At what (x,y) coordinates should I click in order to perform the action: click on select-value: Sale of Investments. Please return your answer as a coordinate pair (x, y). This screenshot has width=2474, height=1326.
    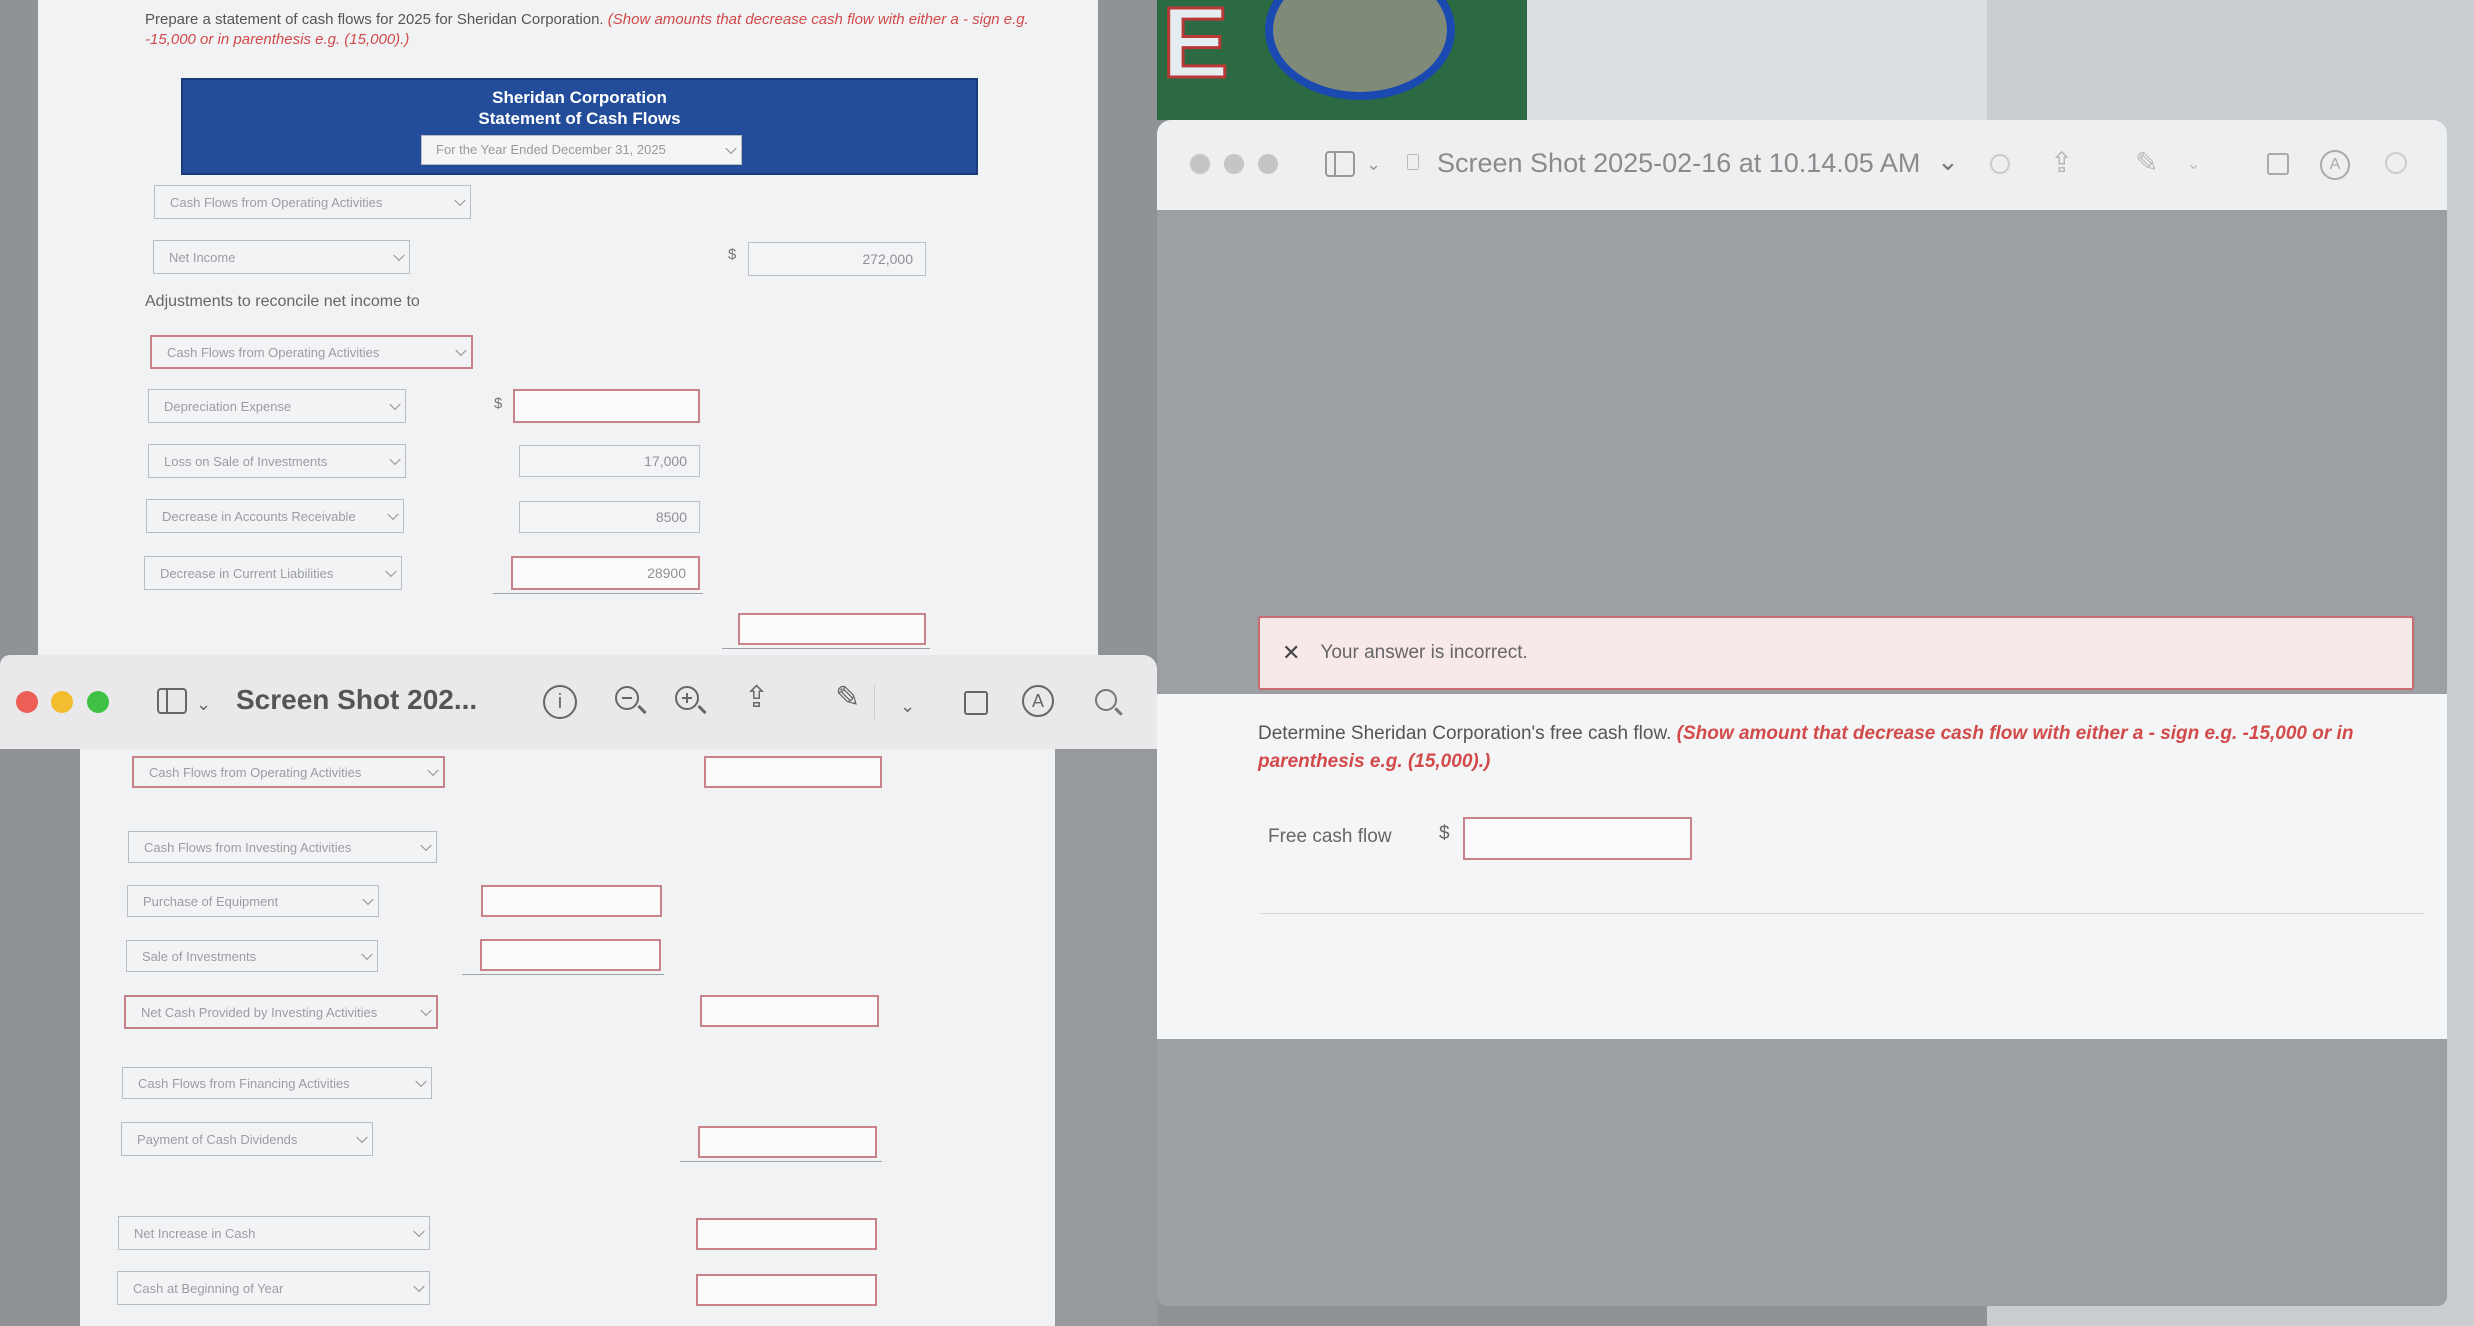
    Looking at the image, I should click on (199, 956).